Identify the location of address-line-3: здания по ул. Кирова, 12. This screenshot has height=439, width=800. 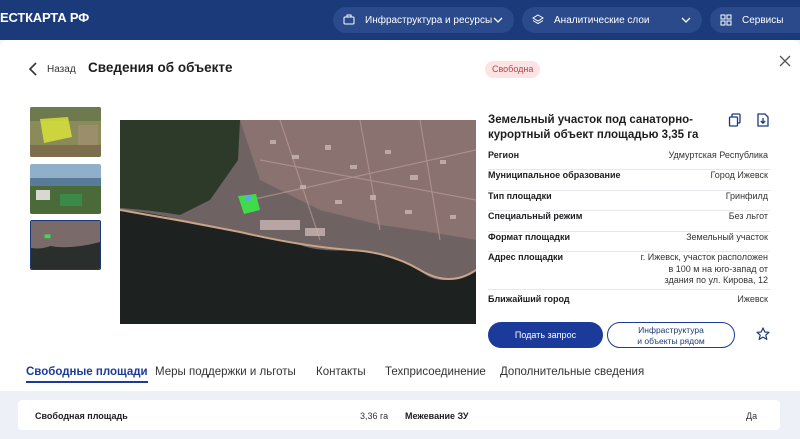
(716, 280).